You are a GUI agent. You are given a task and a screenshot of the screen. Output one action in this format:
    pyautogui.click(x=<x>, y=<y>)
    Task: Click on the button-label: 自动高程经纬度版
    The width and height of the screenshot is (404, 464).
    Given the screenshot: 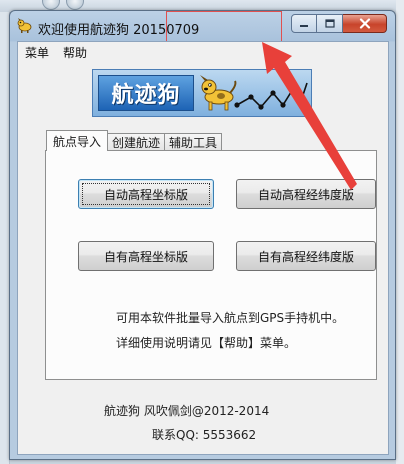 What is the action you would take?
    pyautogui.click(x=305, y=194)
    